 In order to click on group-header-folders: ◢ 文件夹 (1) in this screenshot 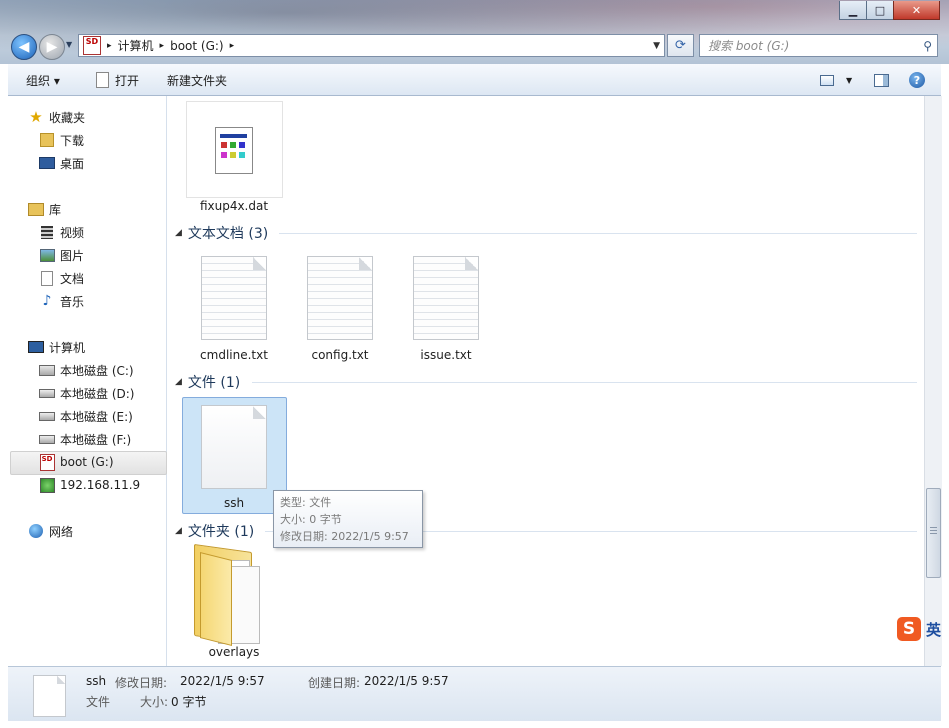, I will do `click(214, 531)`.